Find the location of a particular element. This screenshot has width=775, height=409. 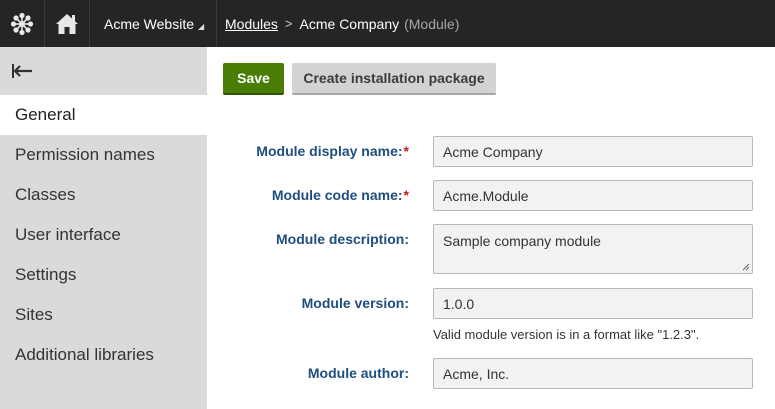

version-field: 1.0.0 is located at coordinates (593, 303).